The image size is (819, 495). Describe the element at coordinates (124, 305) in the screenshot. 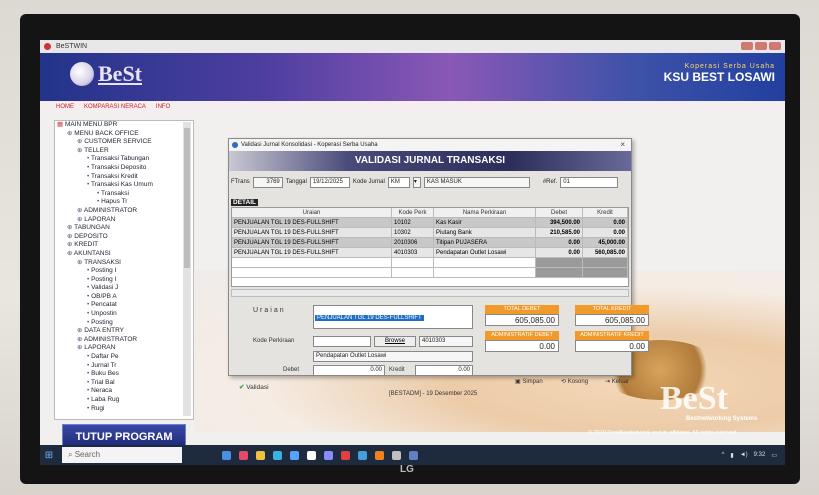

I see `tree-node: • Pencatat` at that location.